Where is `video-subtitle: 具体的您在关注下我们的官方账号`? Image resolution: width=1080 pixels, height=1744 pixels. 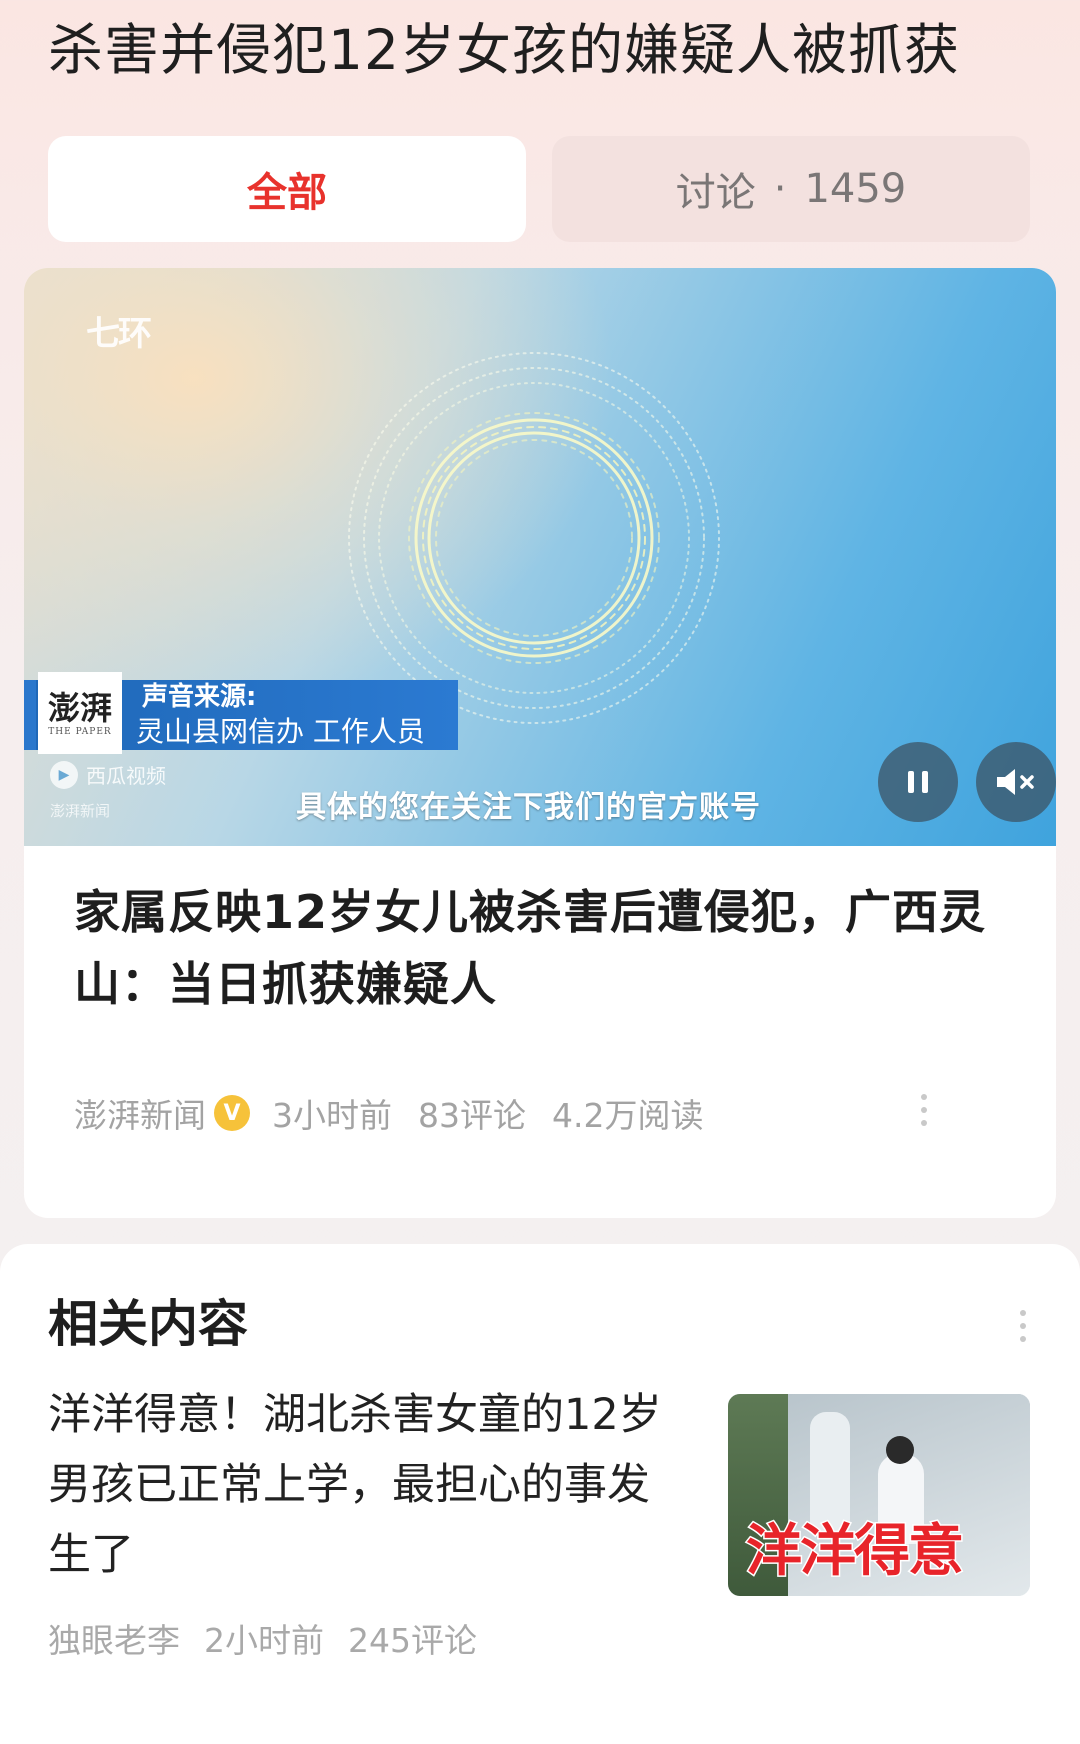 video-subtitle: 具体的您在关注下我们的官方账号 is located at coordinates (528, 807).